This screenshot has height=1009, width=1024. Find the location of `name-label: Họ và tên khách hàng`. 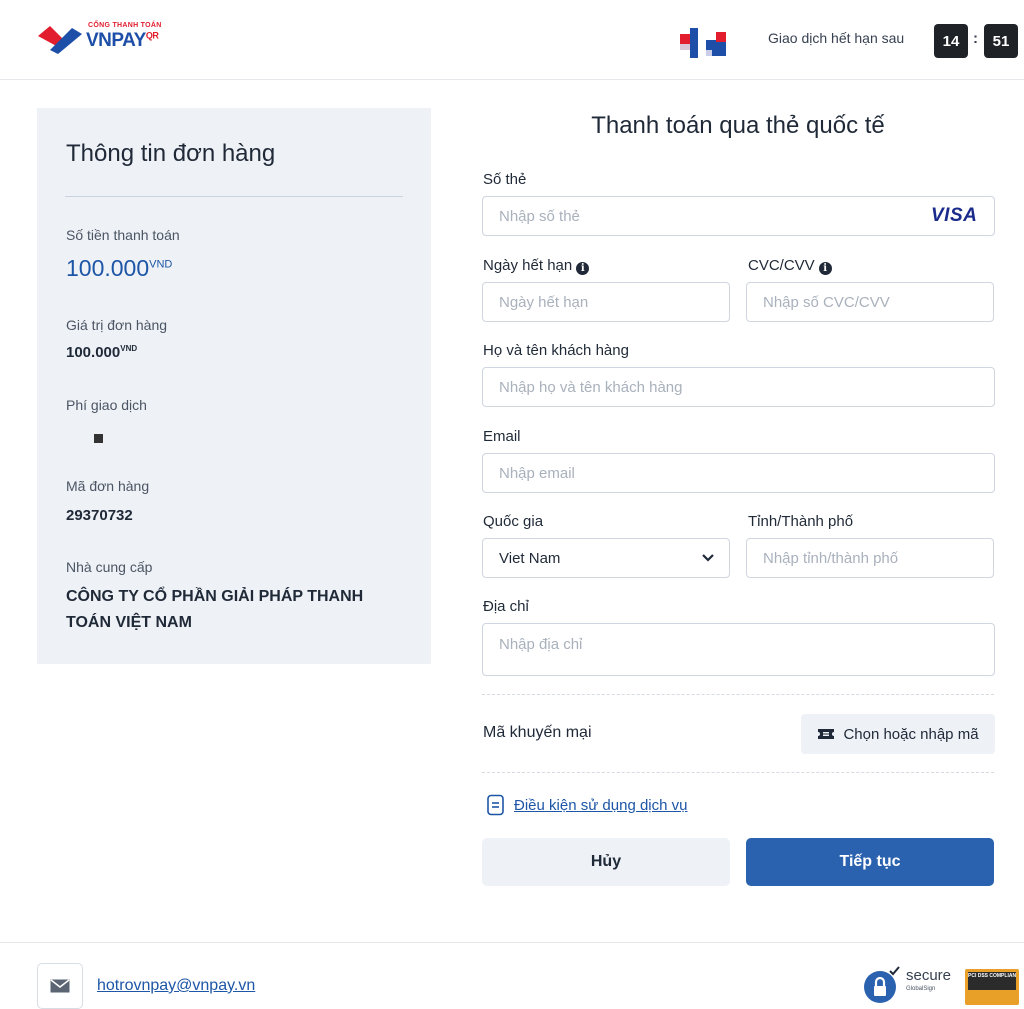

name-label: Họ và tên khách hàng is located at coordinates (556, 350).